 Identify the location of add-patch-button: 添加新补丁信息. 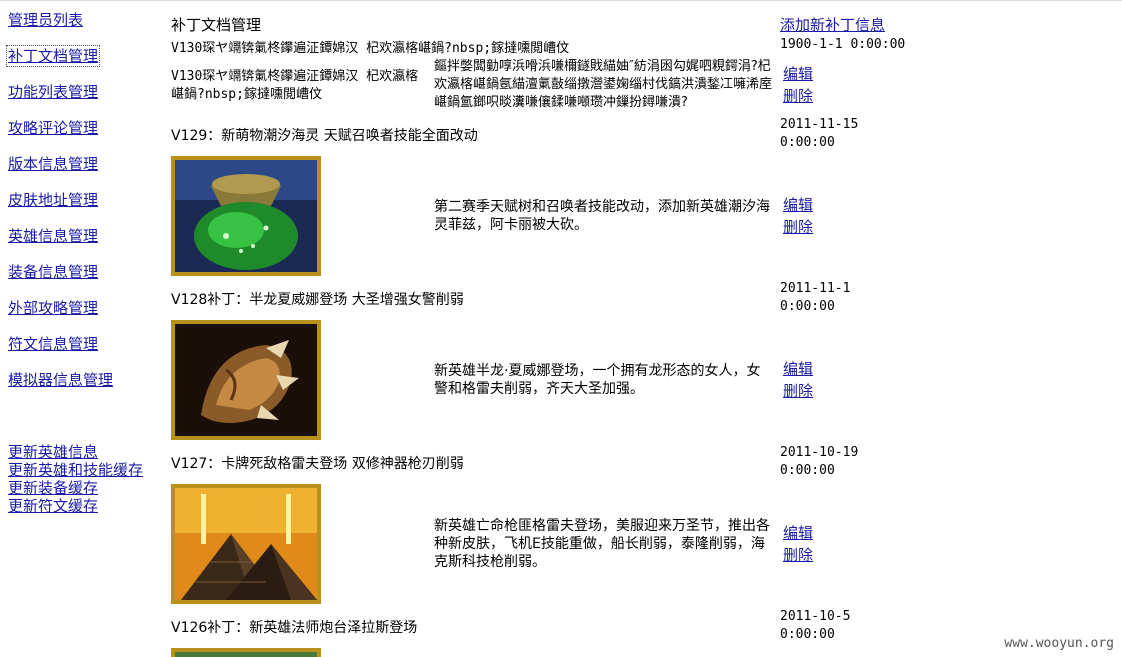
(832, 24).